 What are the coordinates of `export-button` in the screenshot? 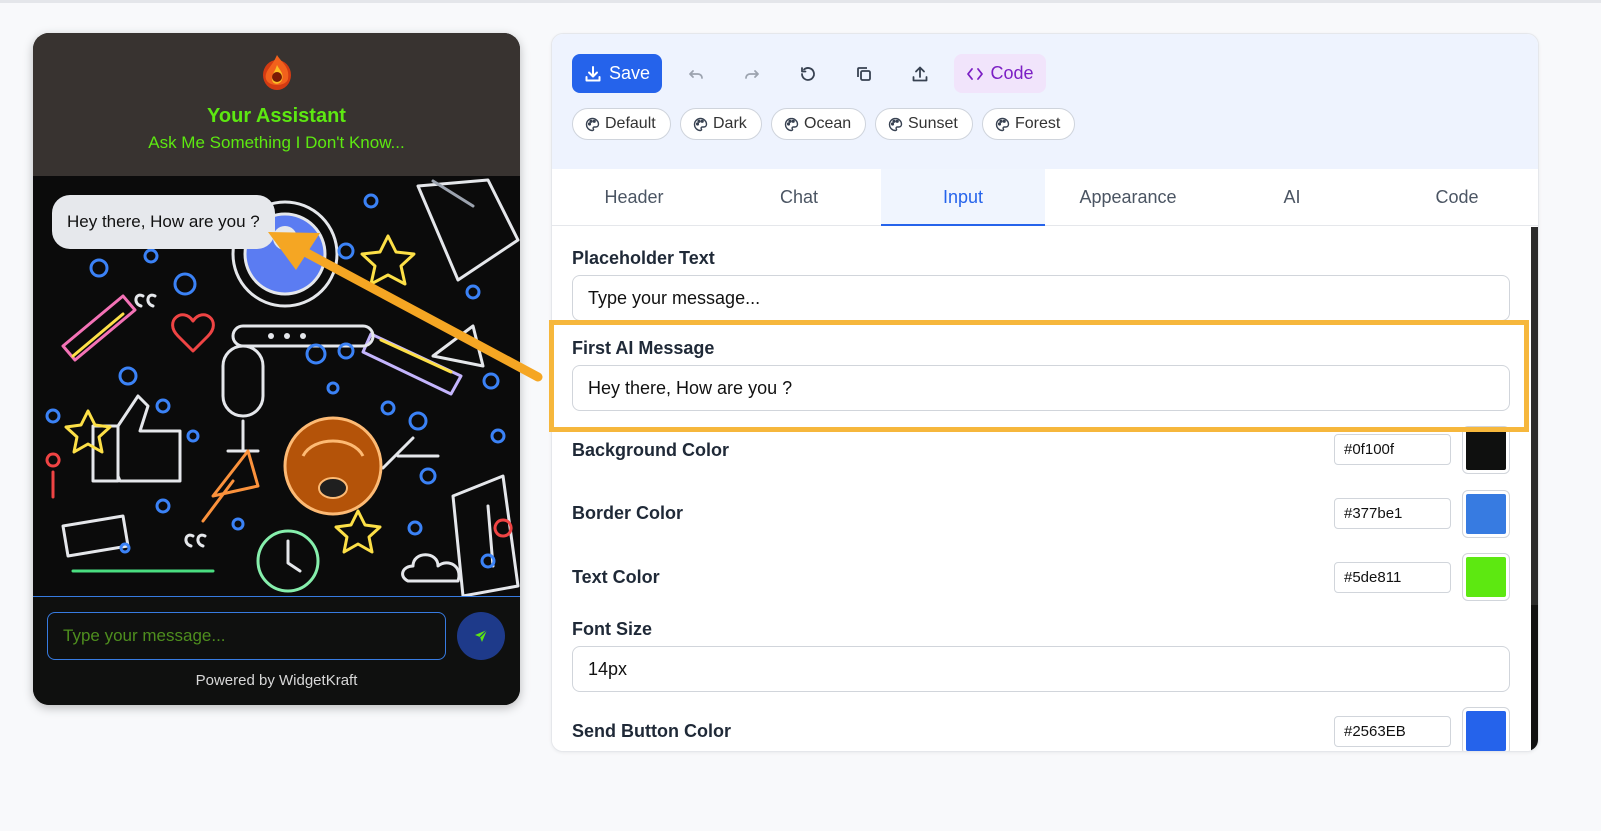 It's located at (919, 73).